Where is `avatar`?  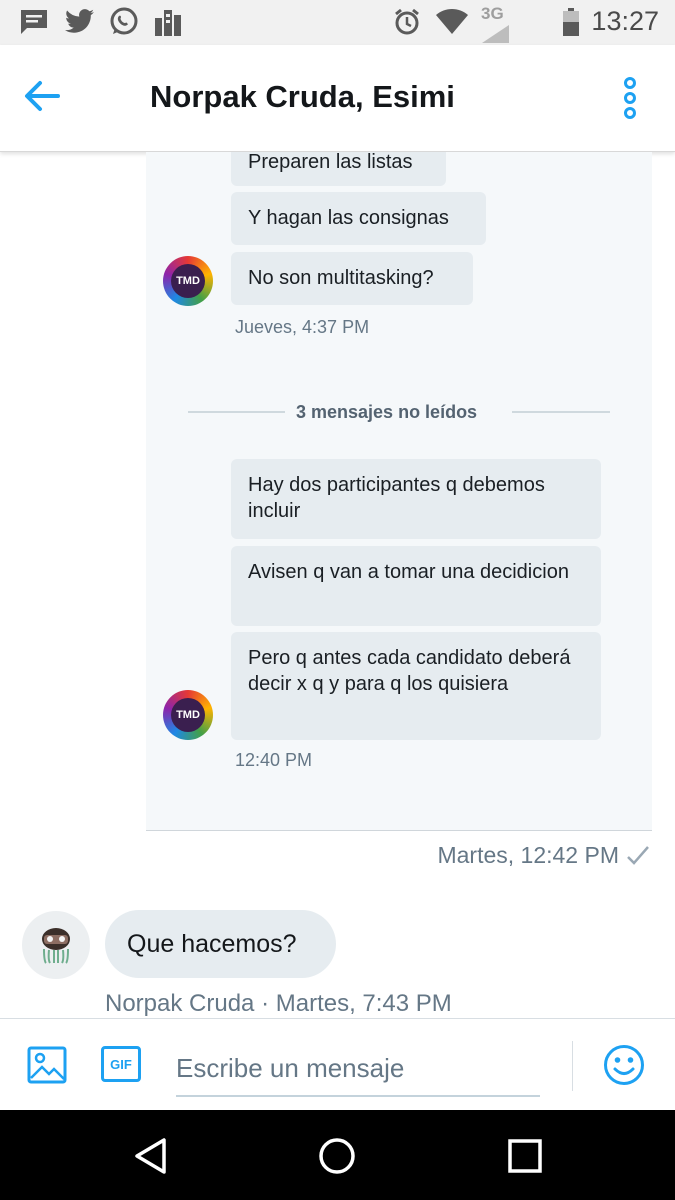
avatar is located at coordinates (56, 945).